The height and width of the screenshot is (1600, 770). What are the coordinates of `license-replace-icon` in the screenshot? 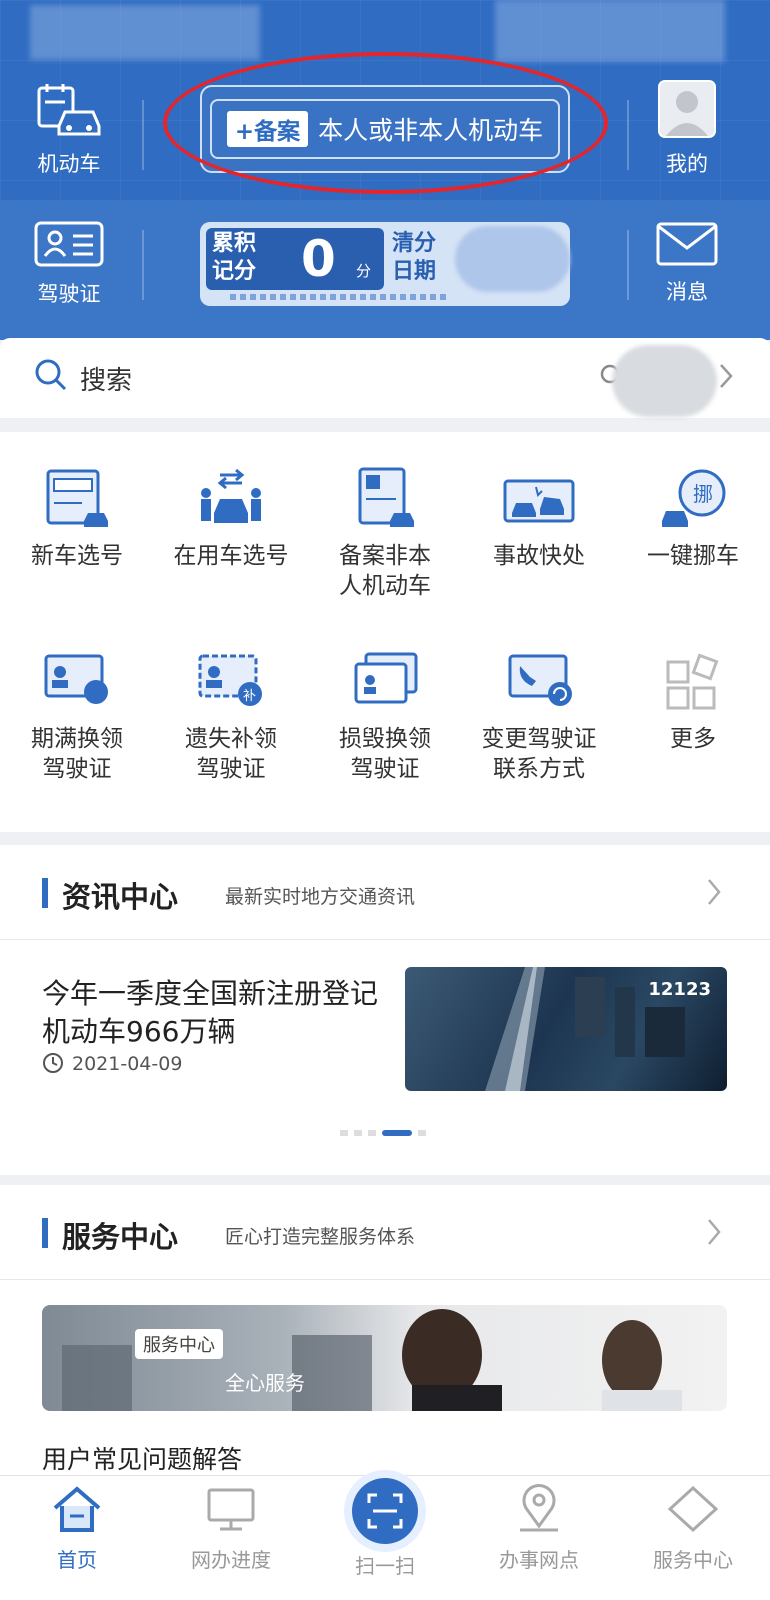 It's located at (386, 678).